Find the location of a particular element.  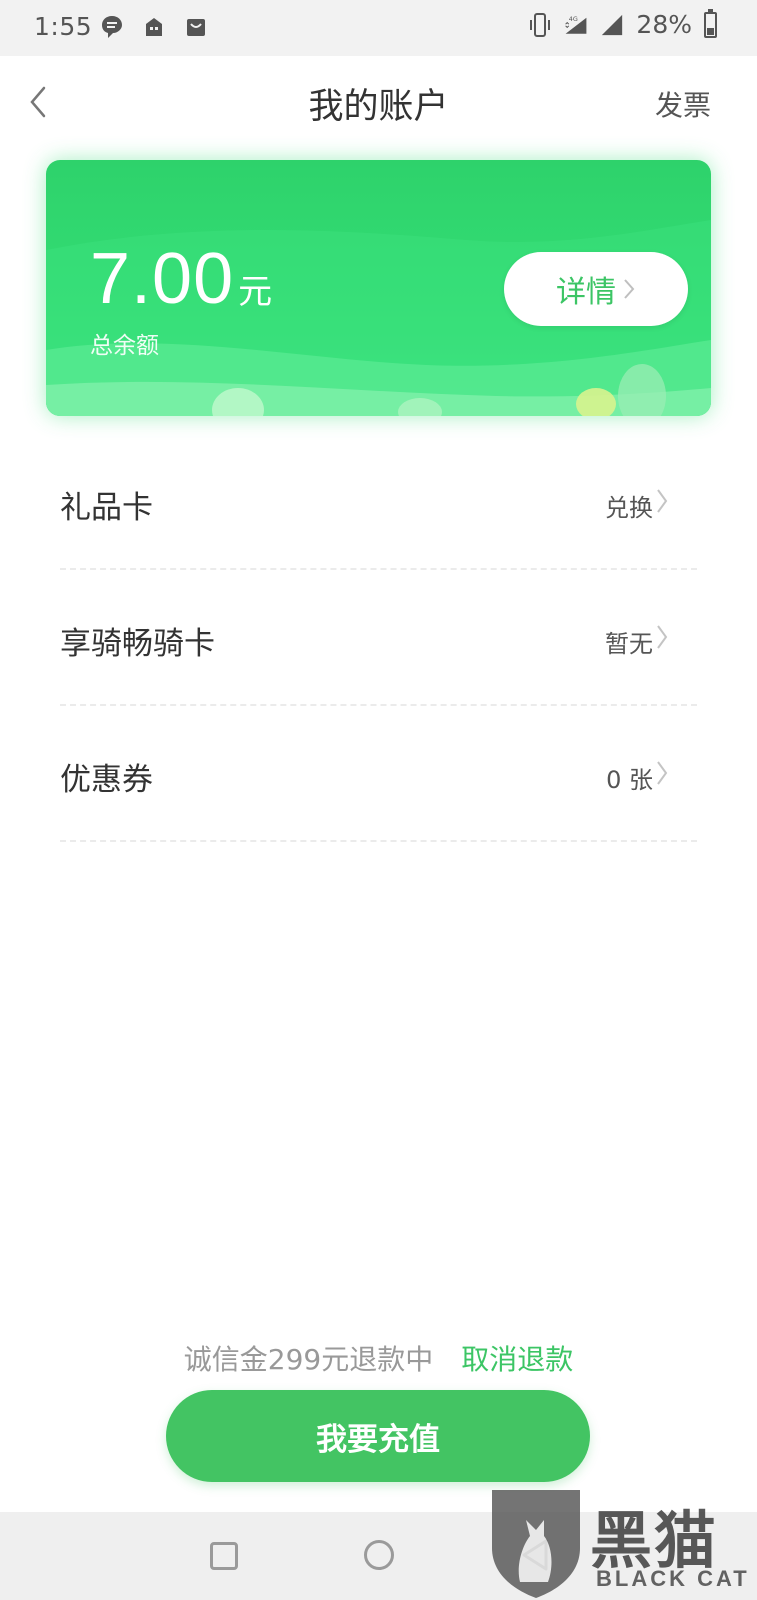

details-label: 详情 is located at coordinates (586, 292).